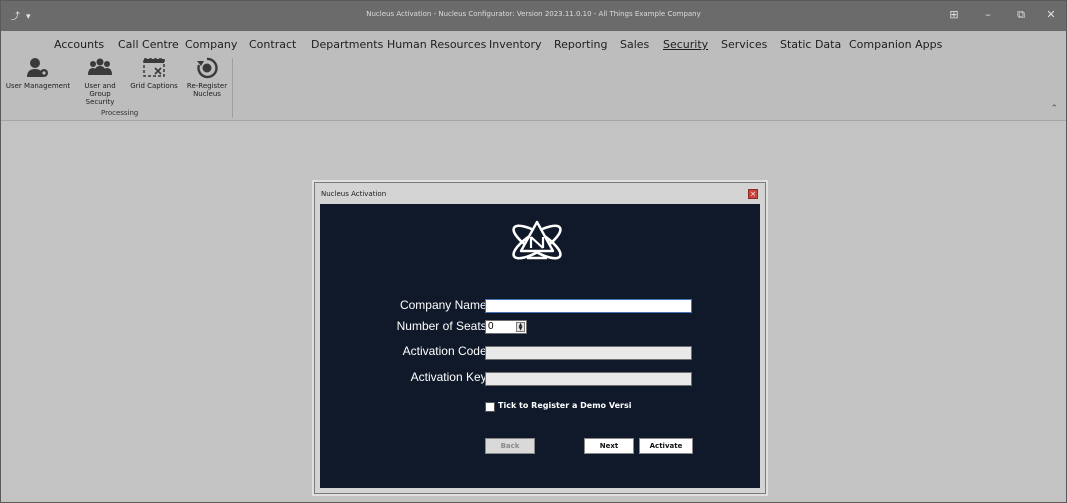  I want to click on re-register-nucleus-button: Re-Register Nucleus, so click(207, 77).